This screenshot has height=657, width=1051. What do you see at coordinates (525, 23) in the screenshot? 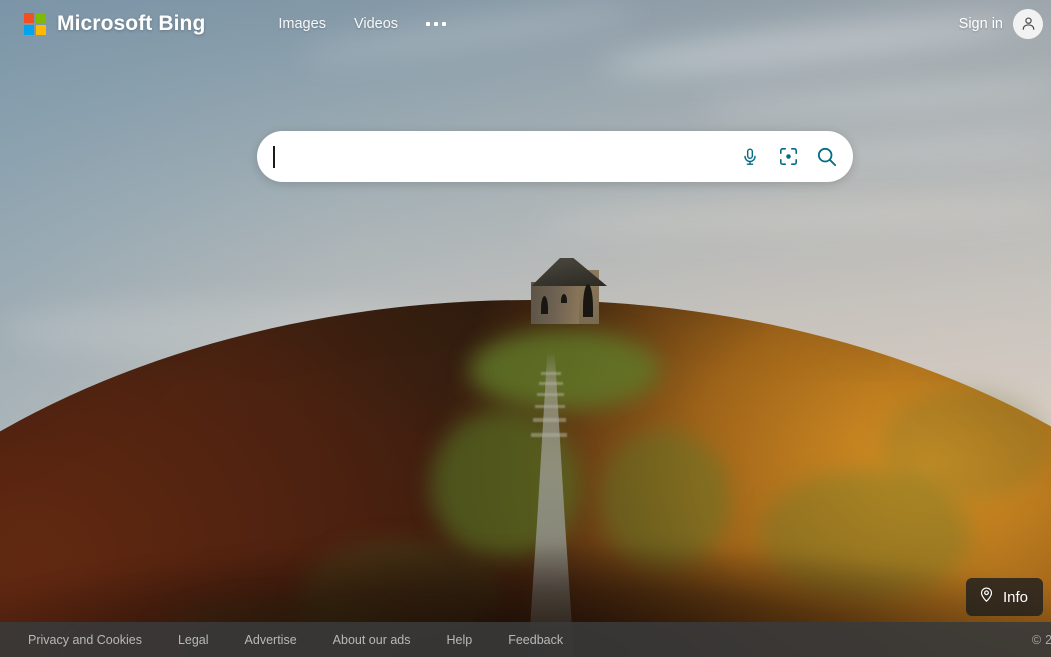
I see `site-header: Microsoft Bing Images Videos Sign in` at bounding box center [525, 23].